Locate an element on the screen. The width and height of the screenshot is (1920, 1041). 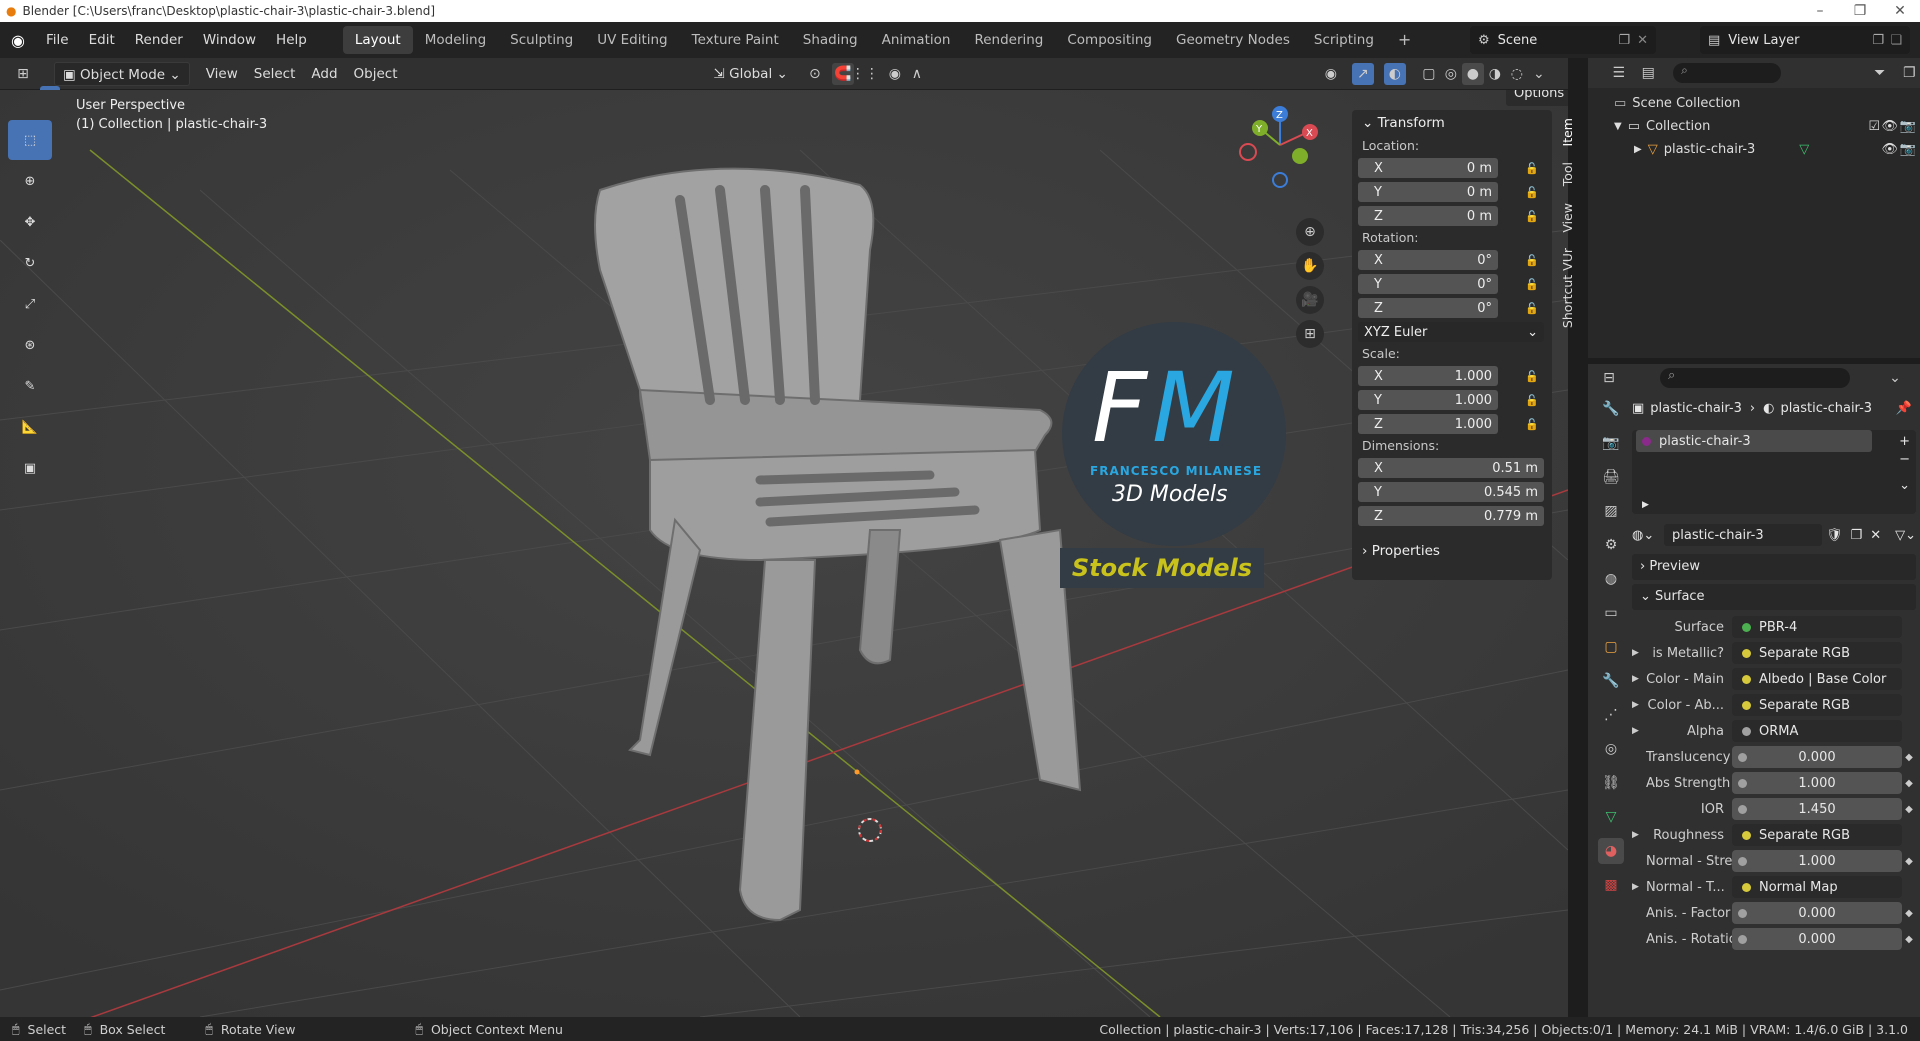
expand-list-icon: ▶ is located at coordinates (1645, 505).